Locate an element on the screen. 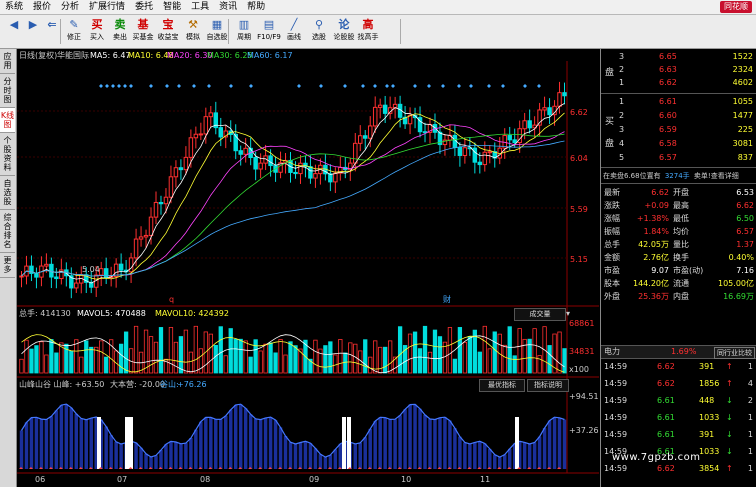  menu-item-8: 帮助 is located at coordinates (256, 7).